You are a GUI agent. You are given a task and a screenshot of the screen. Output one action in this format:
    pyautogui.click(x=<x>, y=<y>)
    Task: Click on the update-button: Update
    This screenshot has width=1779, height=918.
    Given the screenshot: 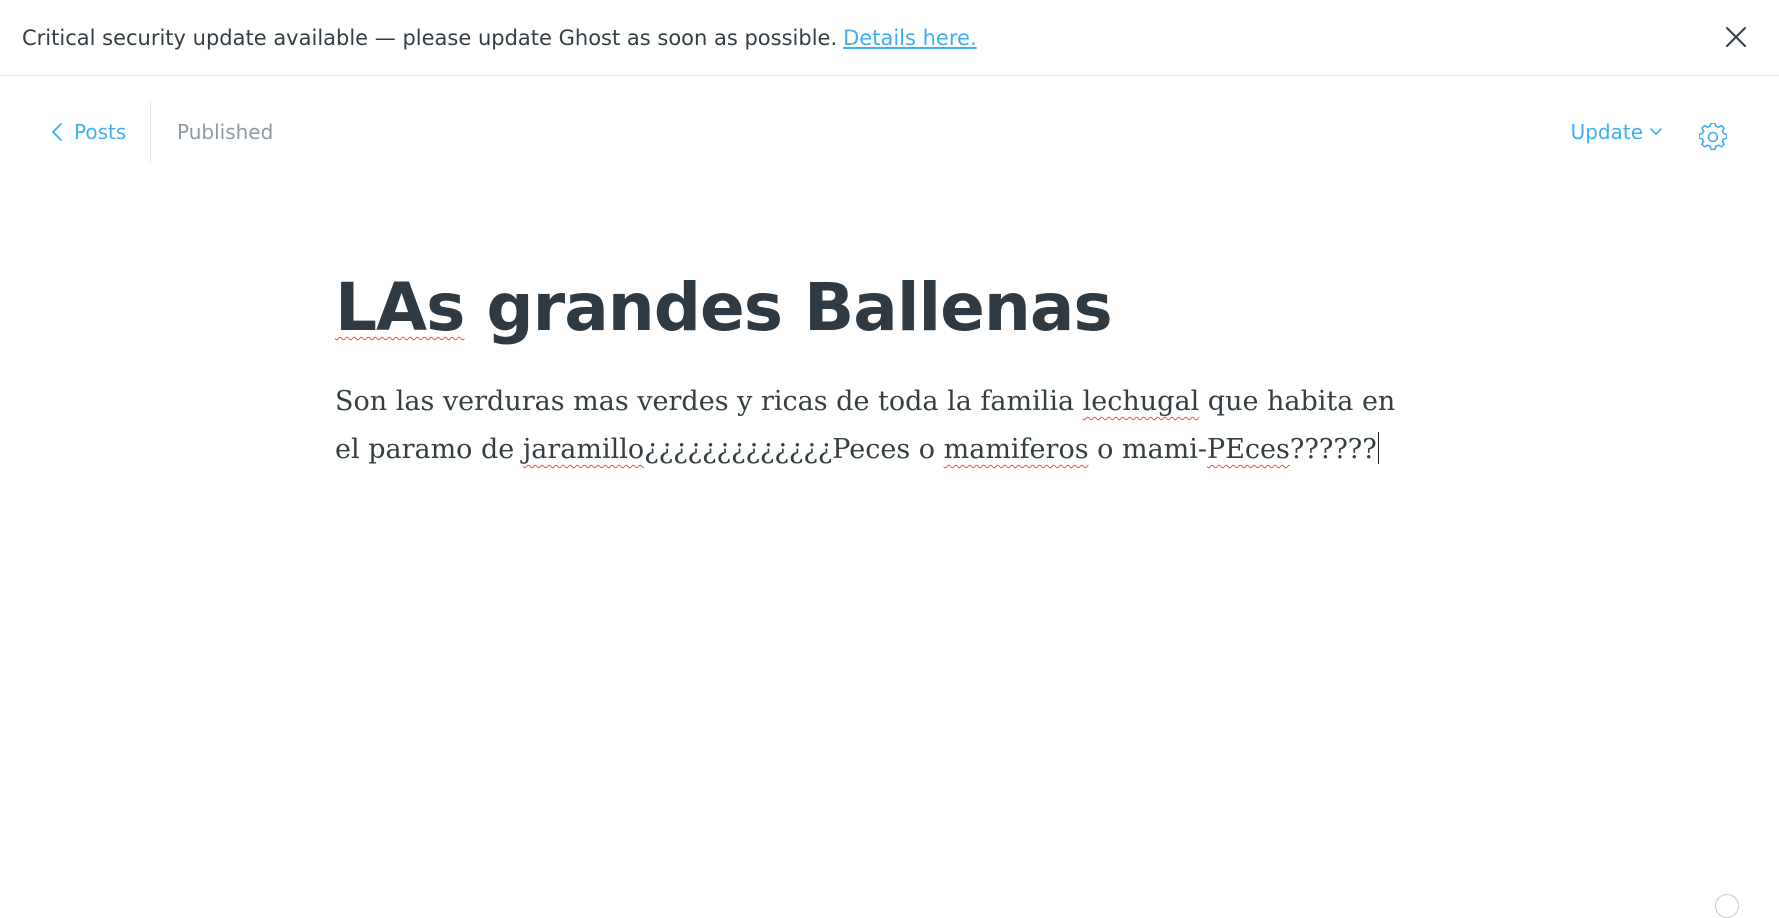 What is the action you would take?
    pyautogui.click(x=1617, y=132)
    